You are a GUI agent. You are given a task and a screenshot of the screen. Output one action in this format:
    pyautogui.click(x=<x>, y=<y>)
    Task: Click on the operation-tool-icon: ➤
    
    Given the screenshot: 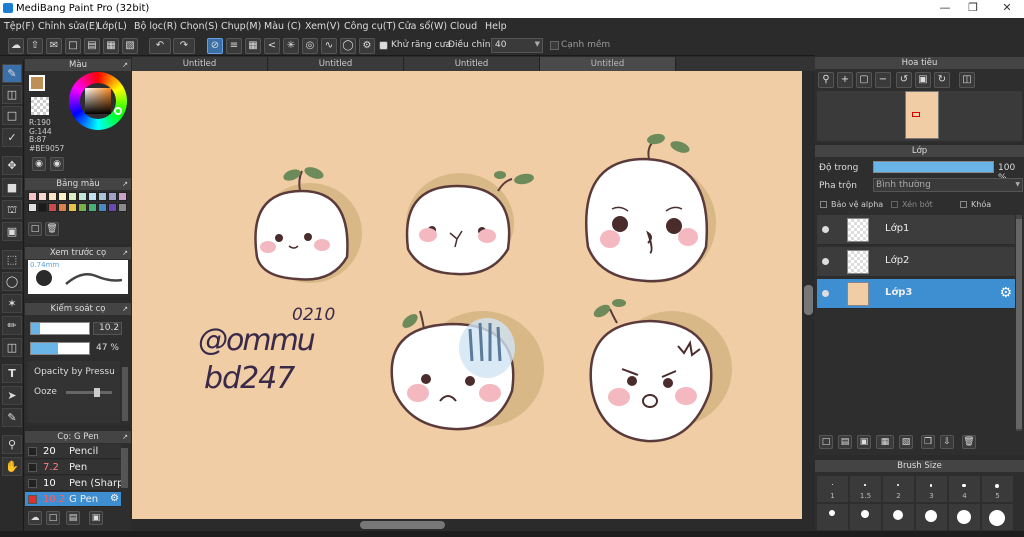 What is the action you would take?
    pyautogui.click(x=12, y=395)
    